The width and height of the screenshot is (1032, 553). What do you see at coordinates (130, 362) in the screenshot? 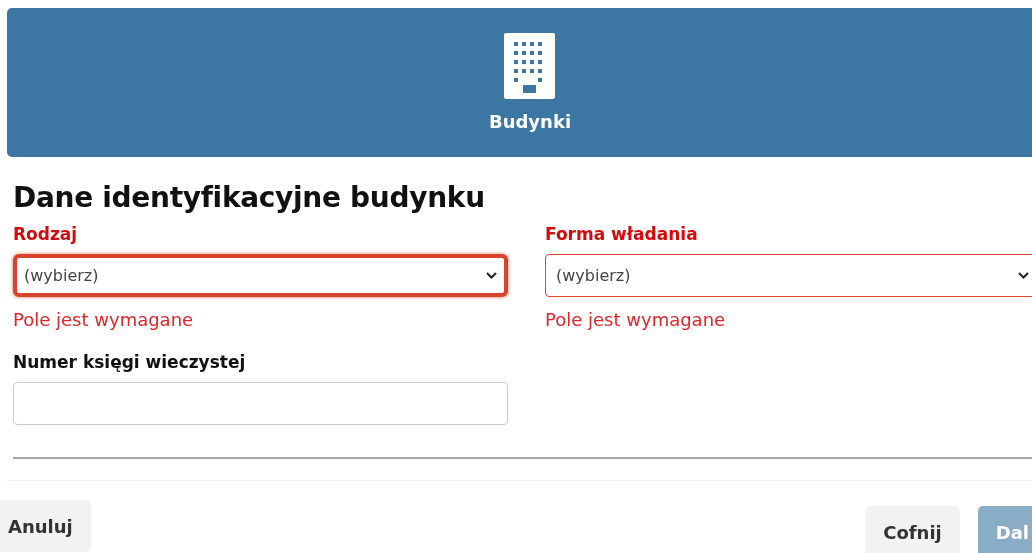
I see `field-label: Numer księgi wieczystej` at bounding box center [130, 362].